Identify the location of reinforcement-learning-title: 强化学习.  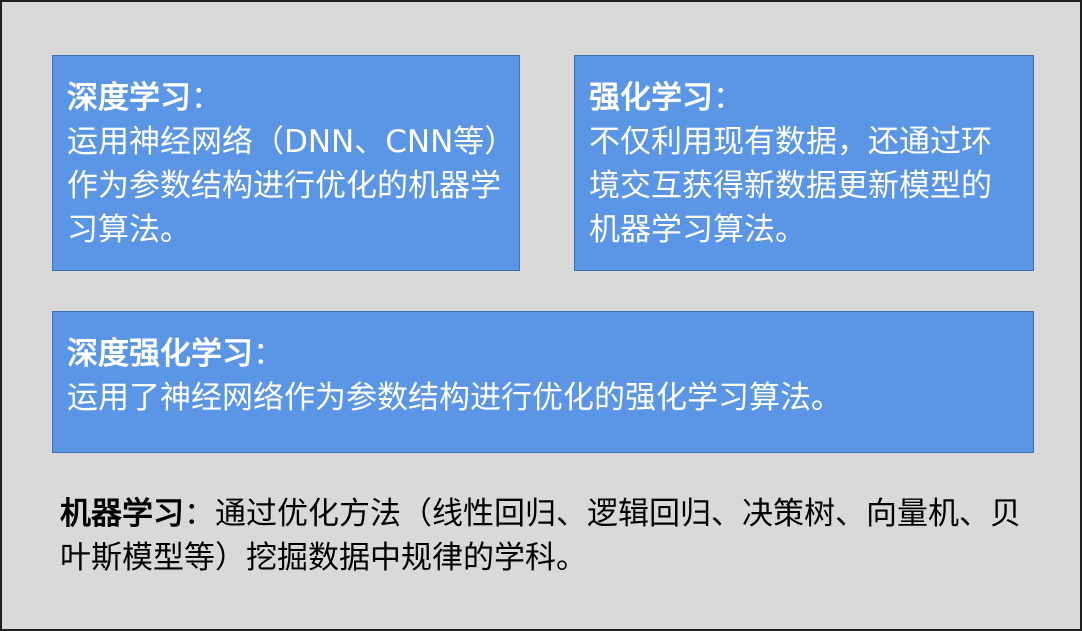
(651, 98).